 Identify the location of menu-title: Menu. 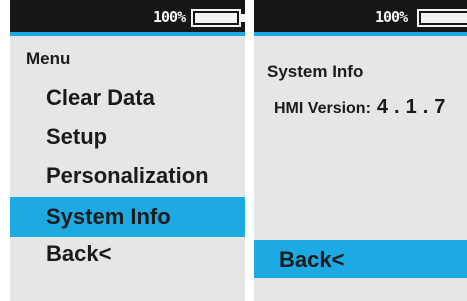
(48, 58).